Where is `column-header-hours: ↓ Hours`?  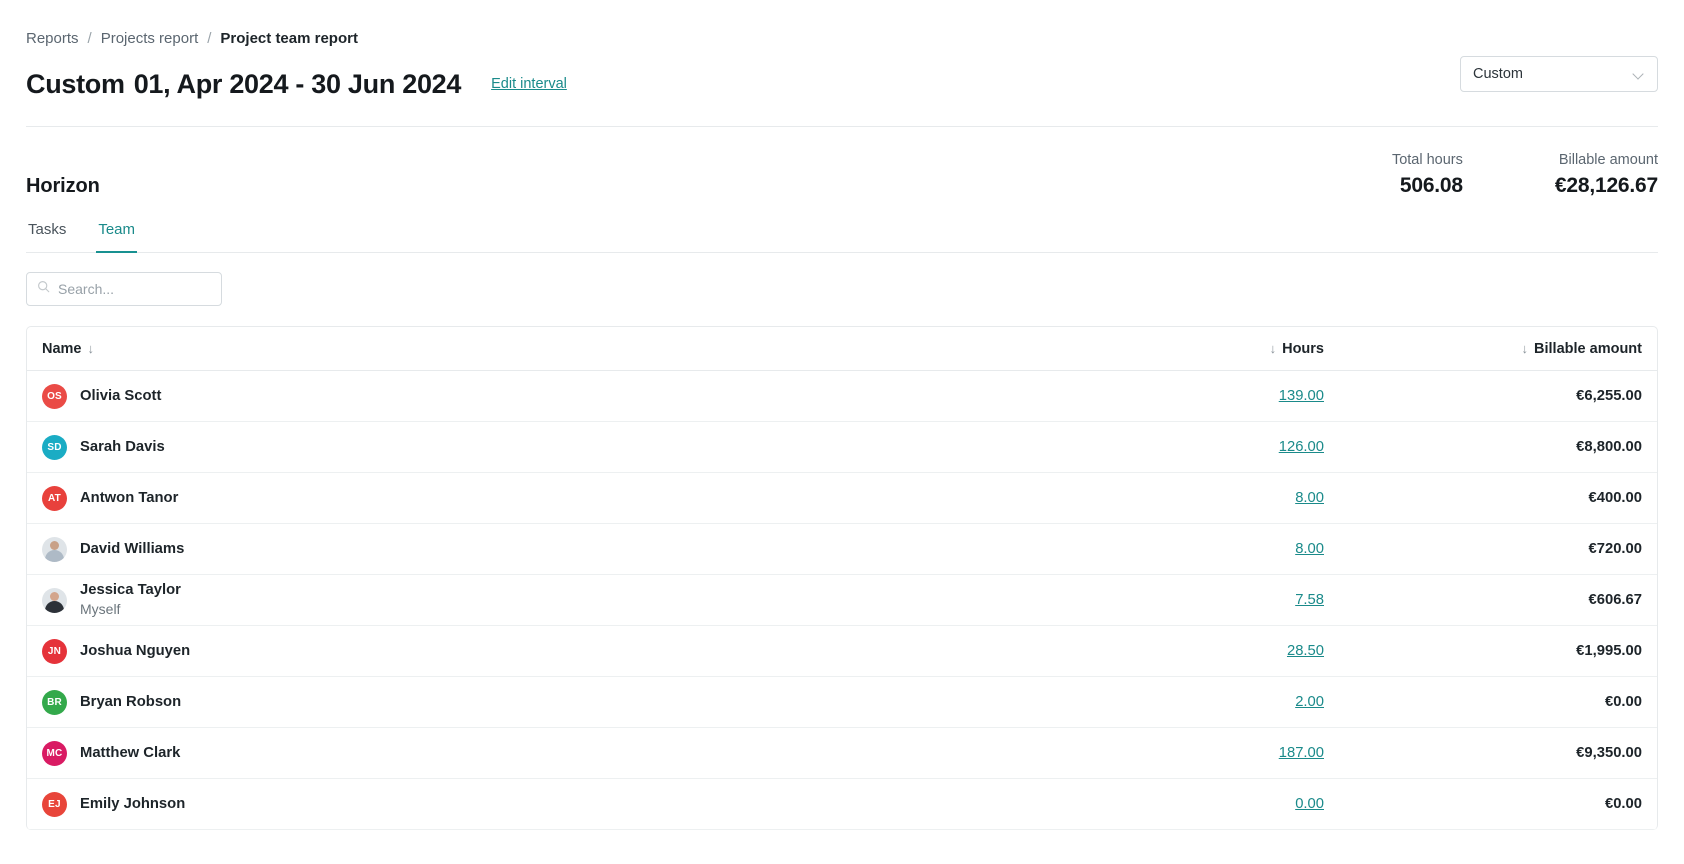
column-header-hours: ↓ Hours is located at coordinates (1183, 349).